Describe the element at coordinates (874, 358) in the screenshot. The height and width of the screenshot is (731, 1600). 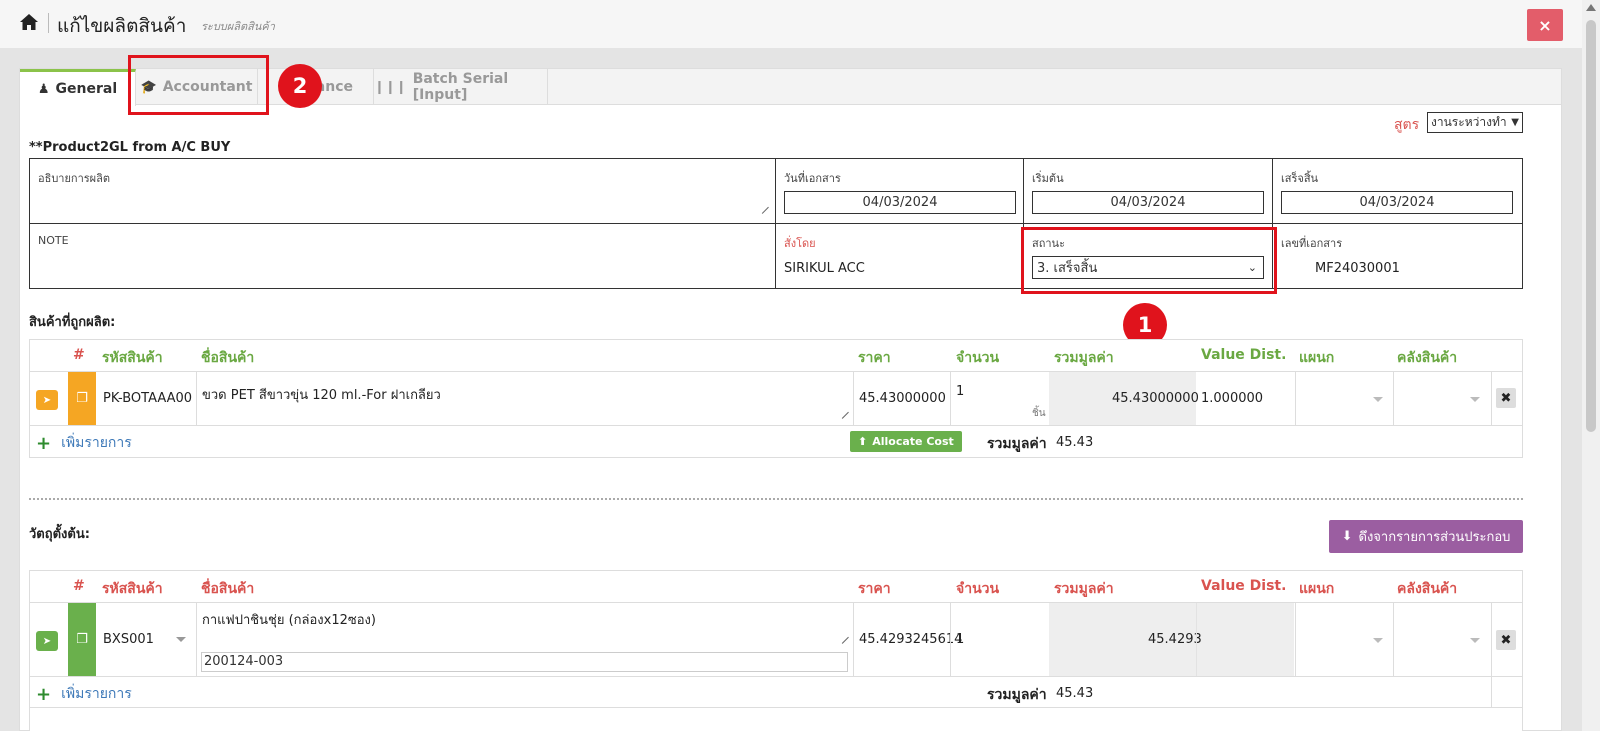
I see `col-price: ราคา` at that location.